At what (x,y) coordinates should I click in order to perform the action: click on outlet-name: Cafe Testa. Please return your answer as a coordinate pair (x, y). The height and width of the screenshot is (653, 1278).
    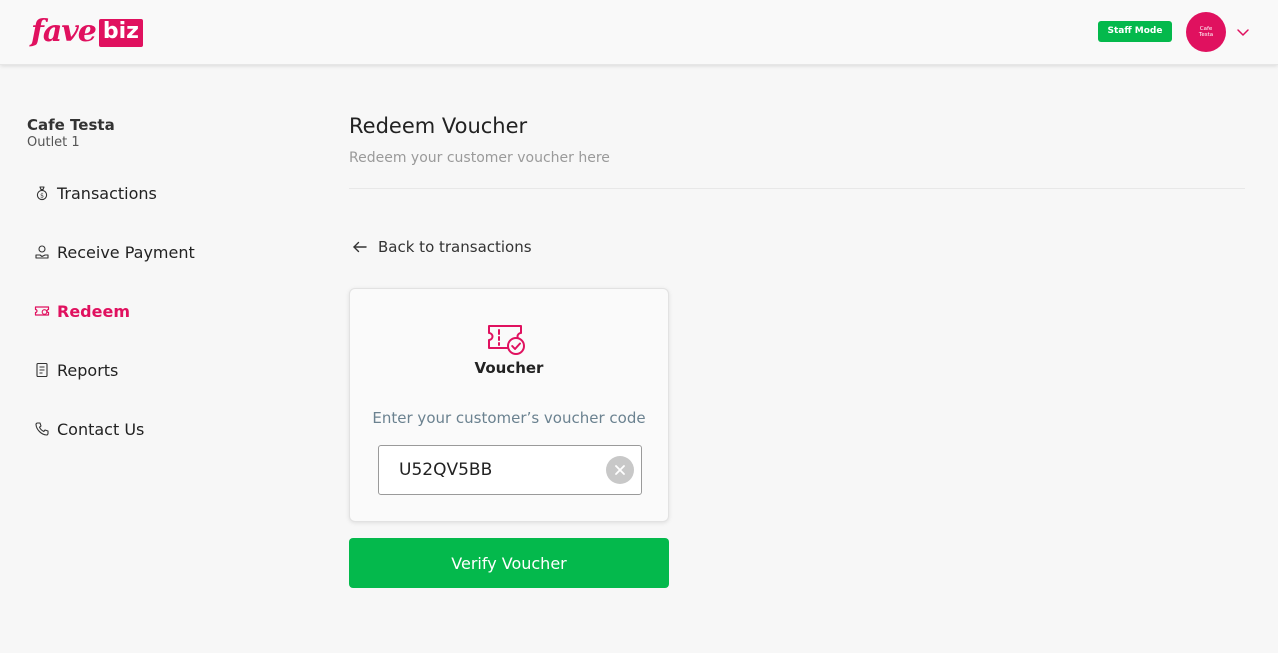
    Looking at the image, I should click on (71, 125).